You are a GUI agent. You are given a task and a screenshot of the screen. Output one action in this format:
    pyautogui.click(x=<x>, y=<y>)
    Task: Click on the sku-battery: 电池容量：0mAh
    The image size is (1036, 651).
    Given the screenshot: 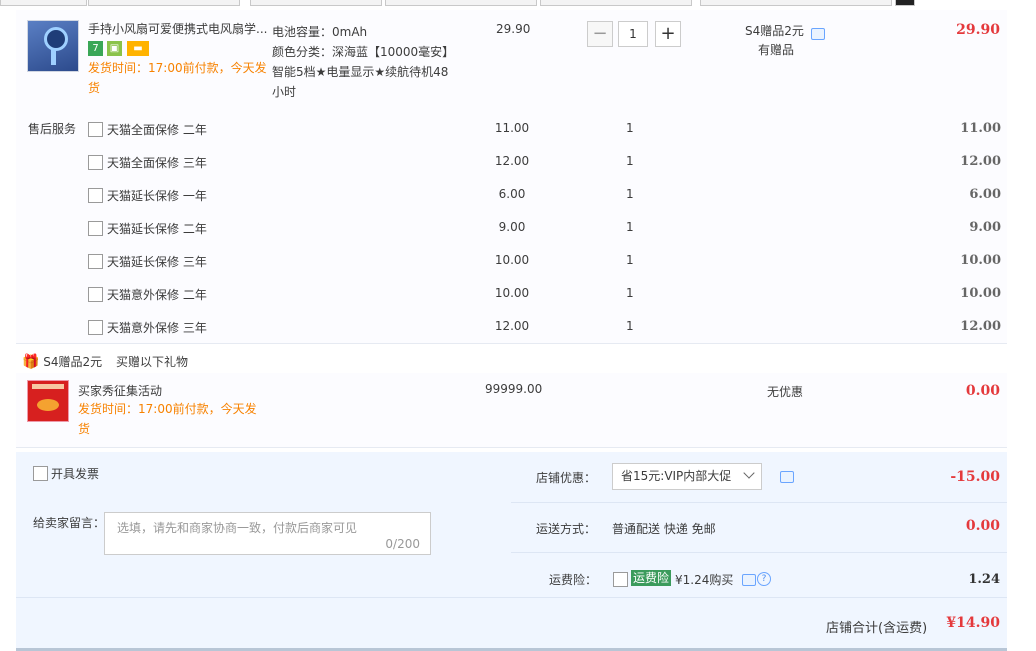 What is the action you would take?
    pyautogui.click(x=320, y=32)
    